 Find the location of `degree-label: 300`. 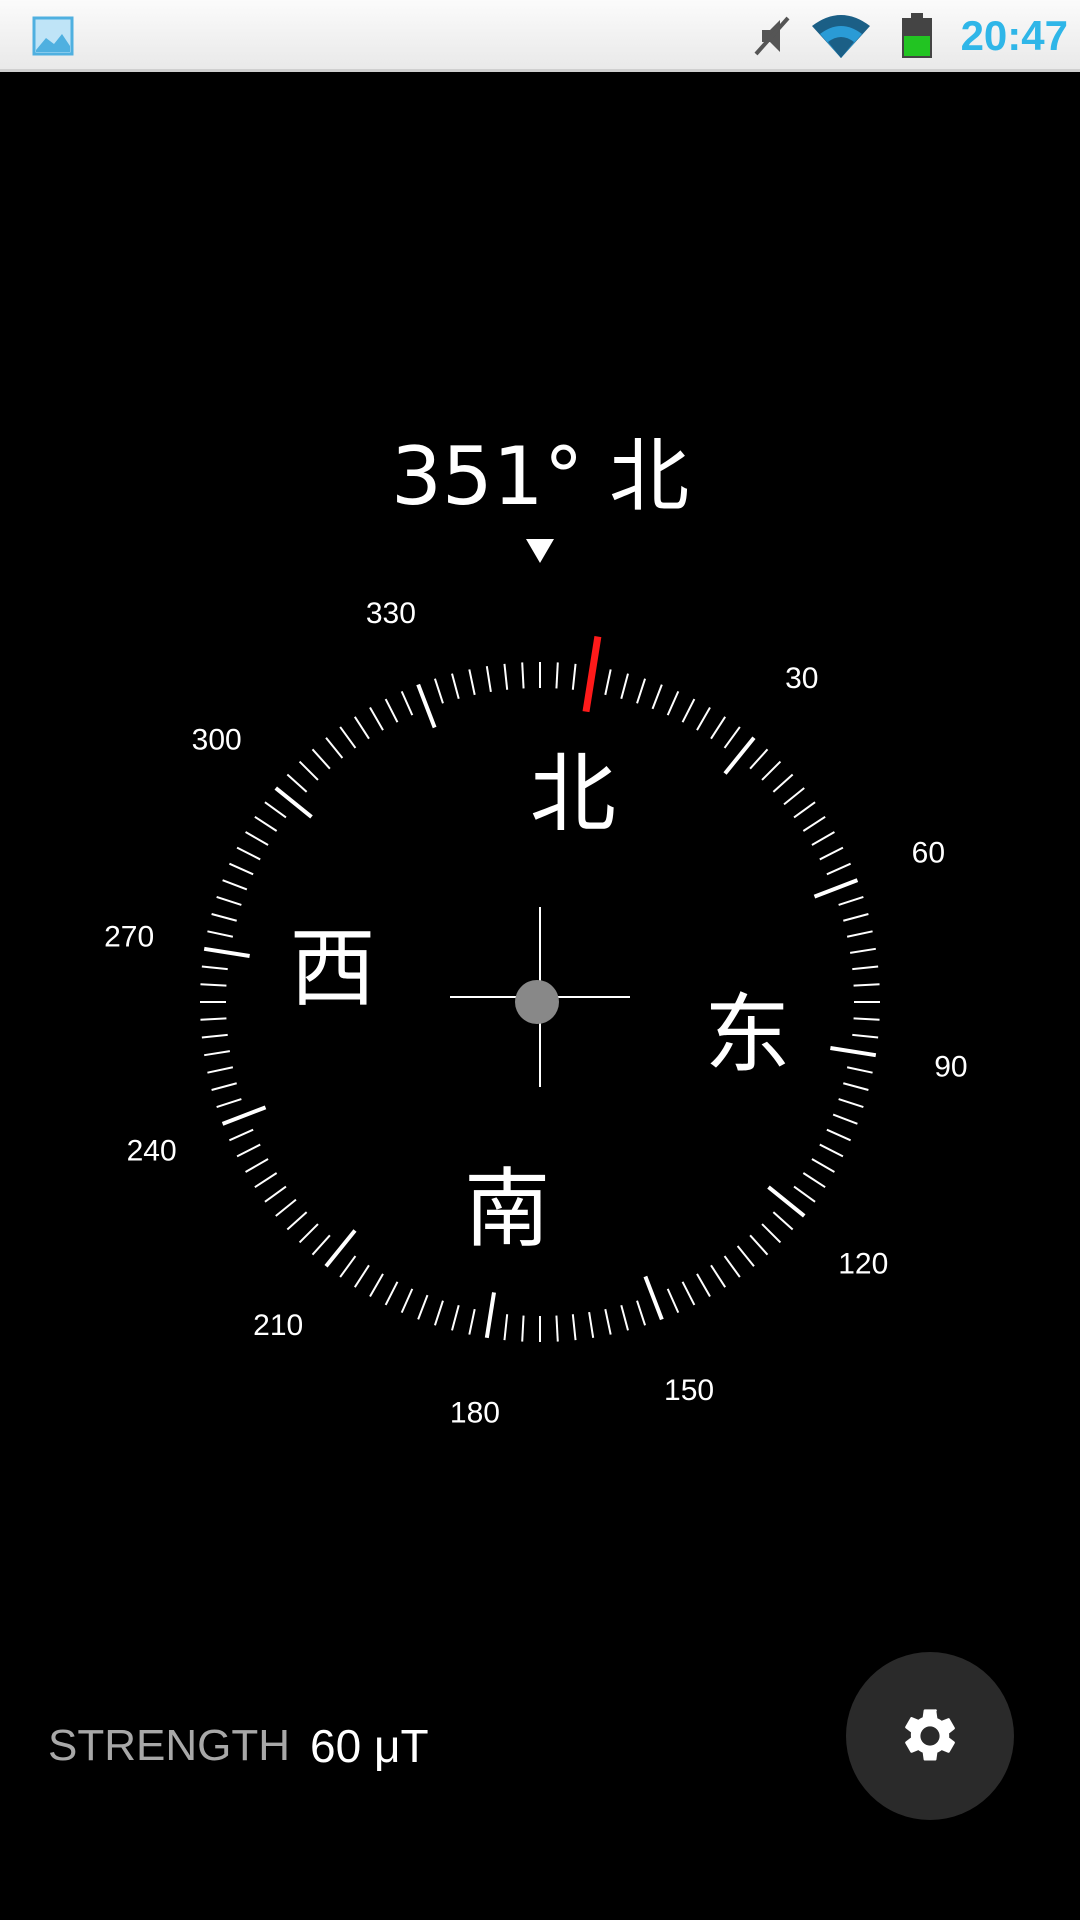

degree-label: 300 is located at coordinates (217, 740).